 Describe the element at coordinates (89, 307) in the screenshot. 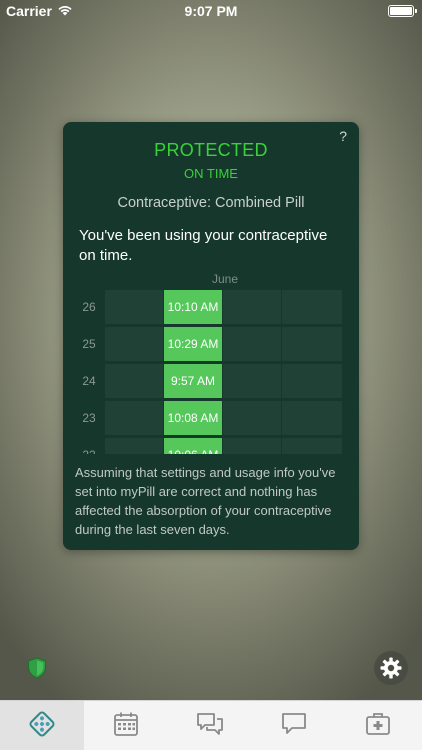

I see `day-number: 26` at that location.